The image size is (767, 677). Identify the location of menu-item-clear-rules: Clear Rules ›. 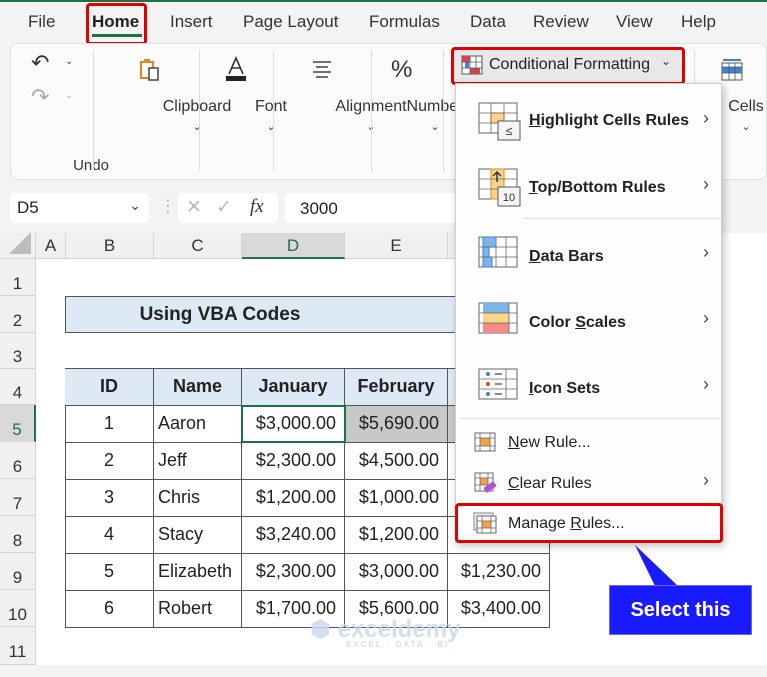
(588, 482).